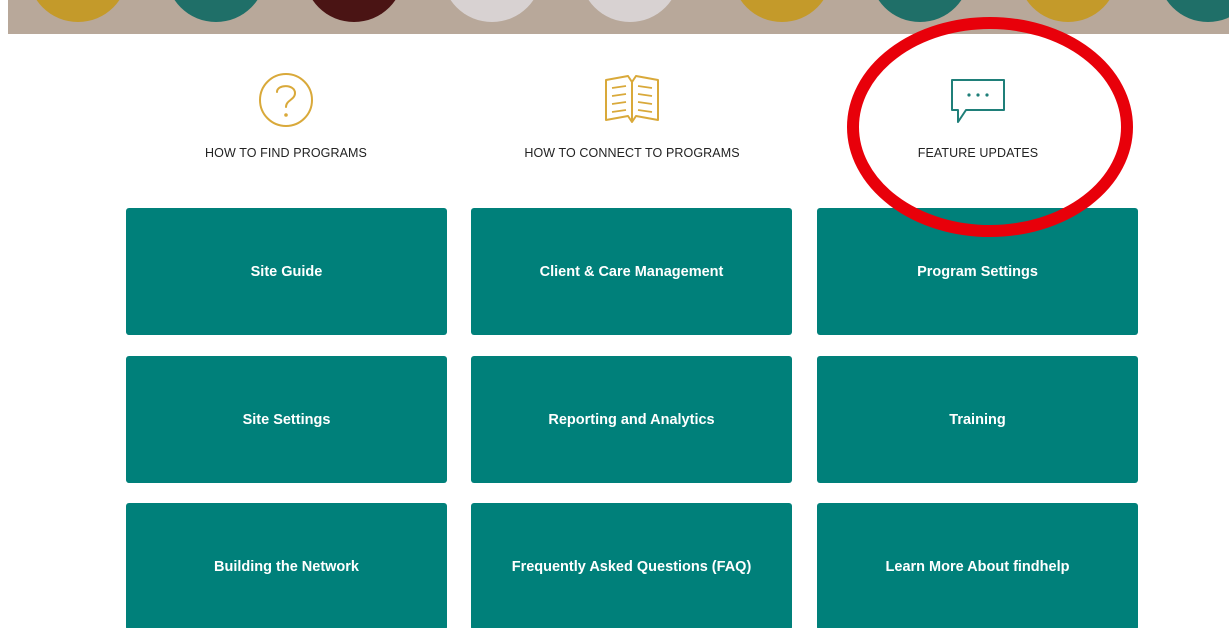  I want to click on tile-reporting-analytics: Reporting and Analytics, so click(631, 419).